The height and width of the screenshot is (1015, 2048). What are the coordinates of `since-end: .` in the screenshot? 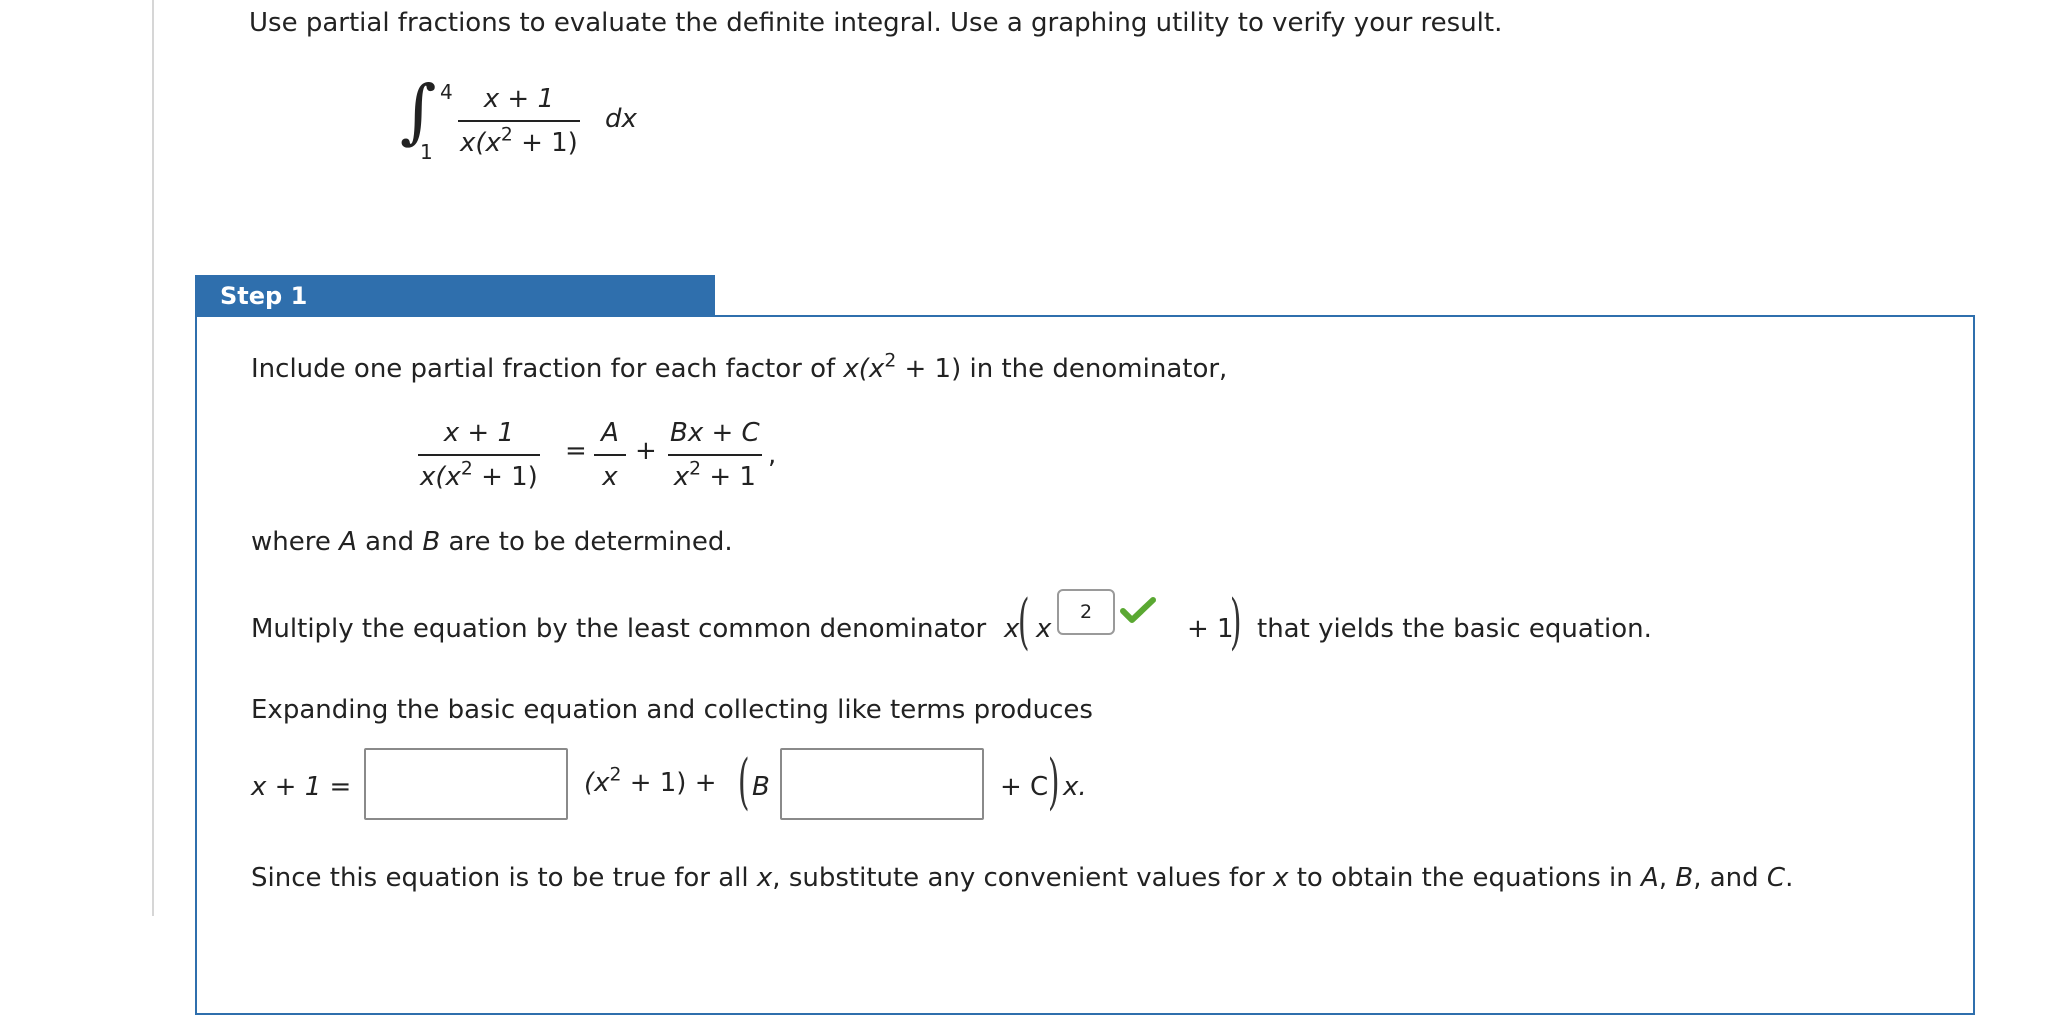 It's located at (1789, 878).